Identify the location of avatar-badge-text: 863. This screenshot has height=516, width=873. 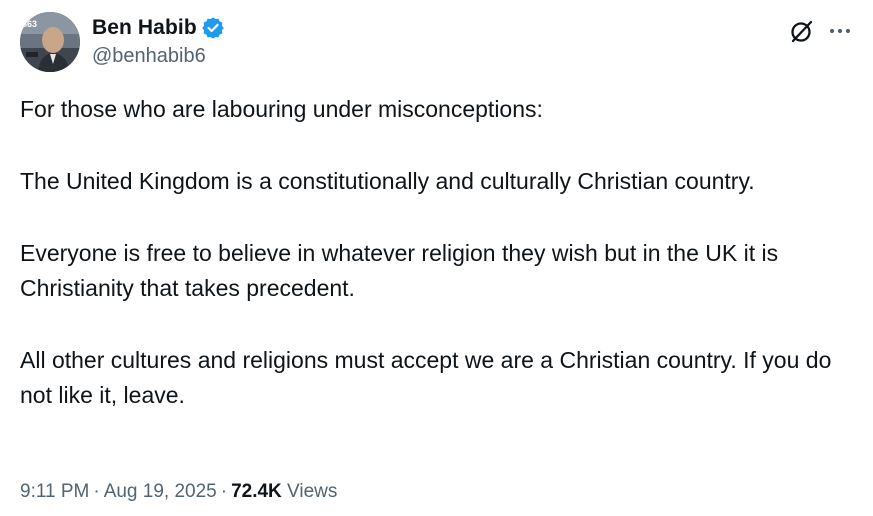
(30, 24).